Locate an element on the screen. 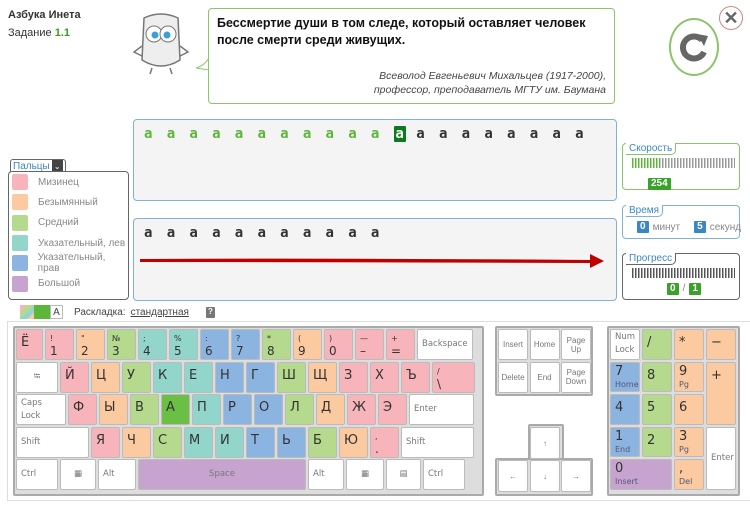 Image resolution: width=750 pixels, height=512 pixels. key: / is located at coordinates (657, 344).